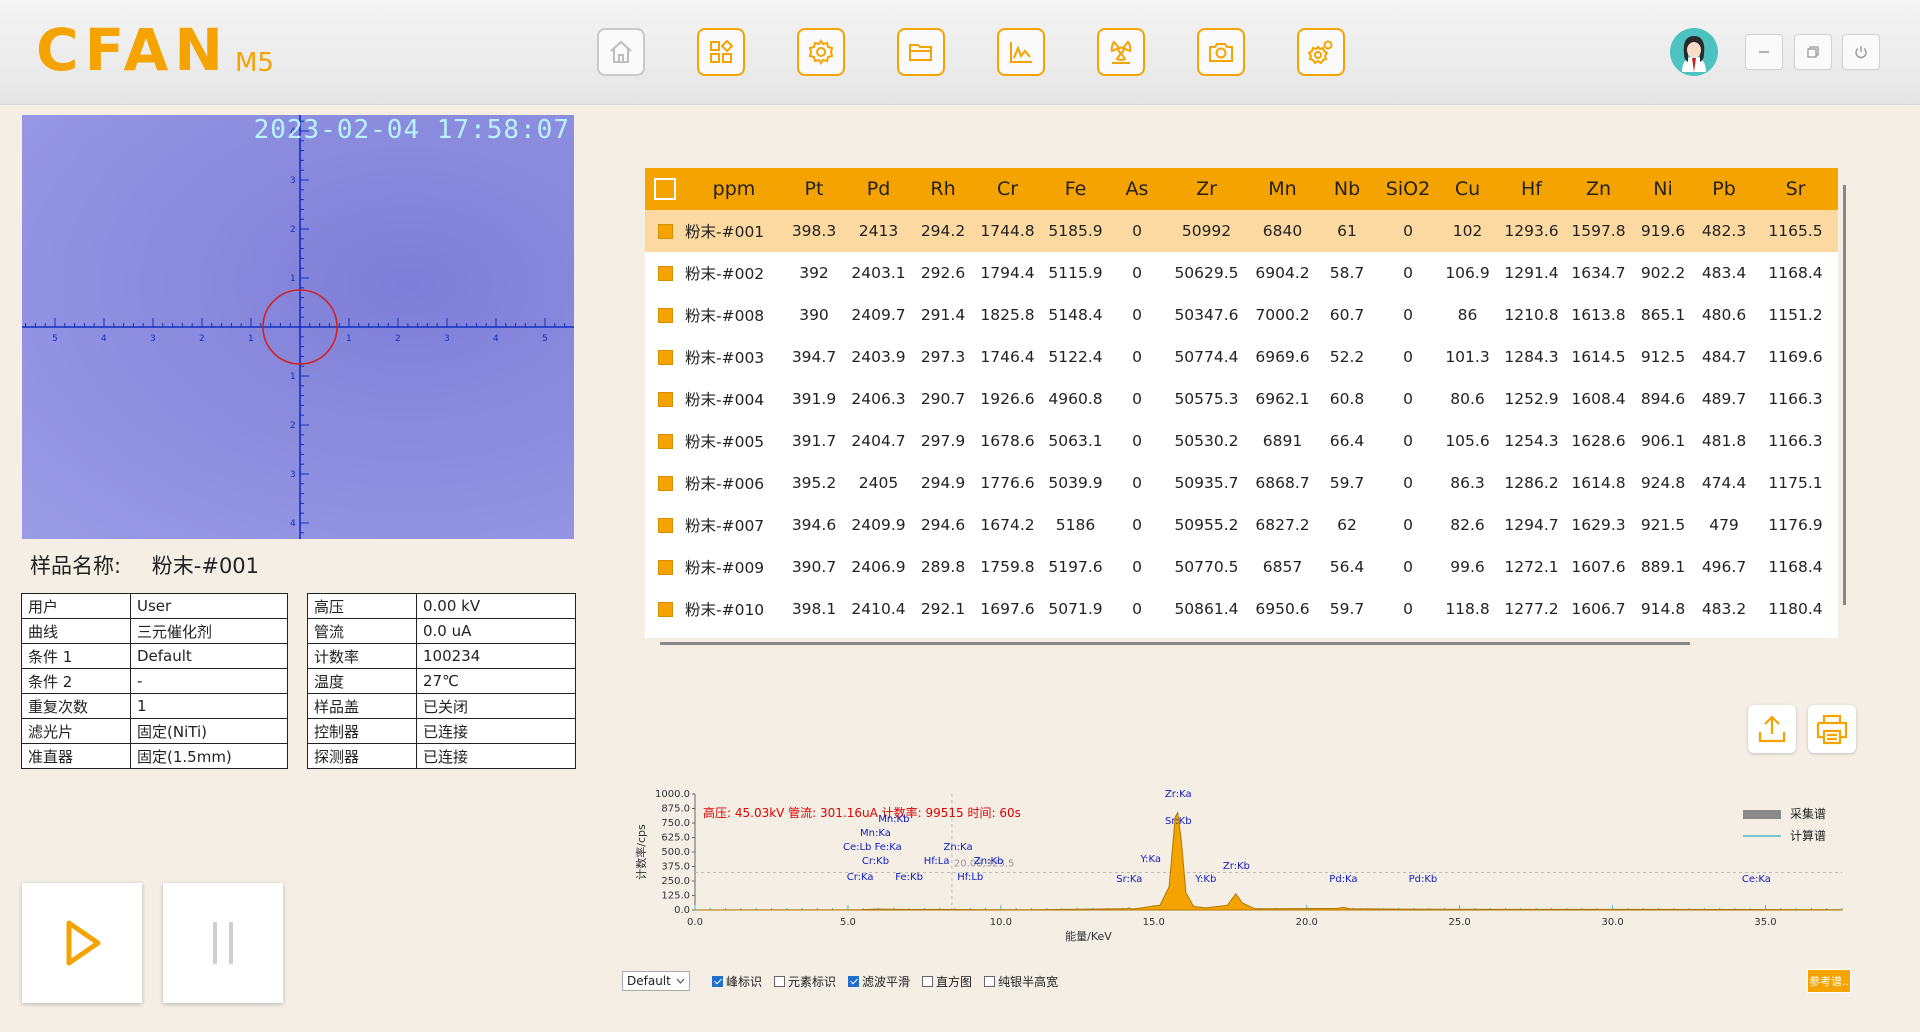 The width and height of the screenshot is (1920, 1032). What do you see at coordinates (990, 981) in the screenshot?
I see `checkbox-icon` at bounding box center [990, 981].